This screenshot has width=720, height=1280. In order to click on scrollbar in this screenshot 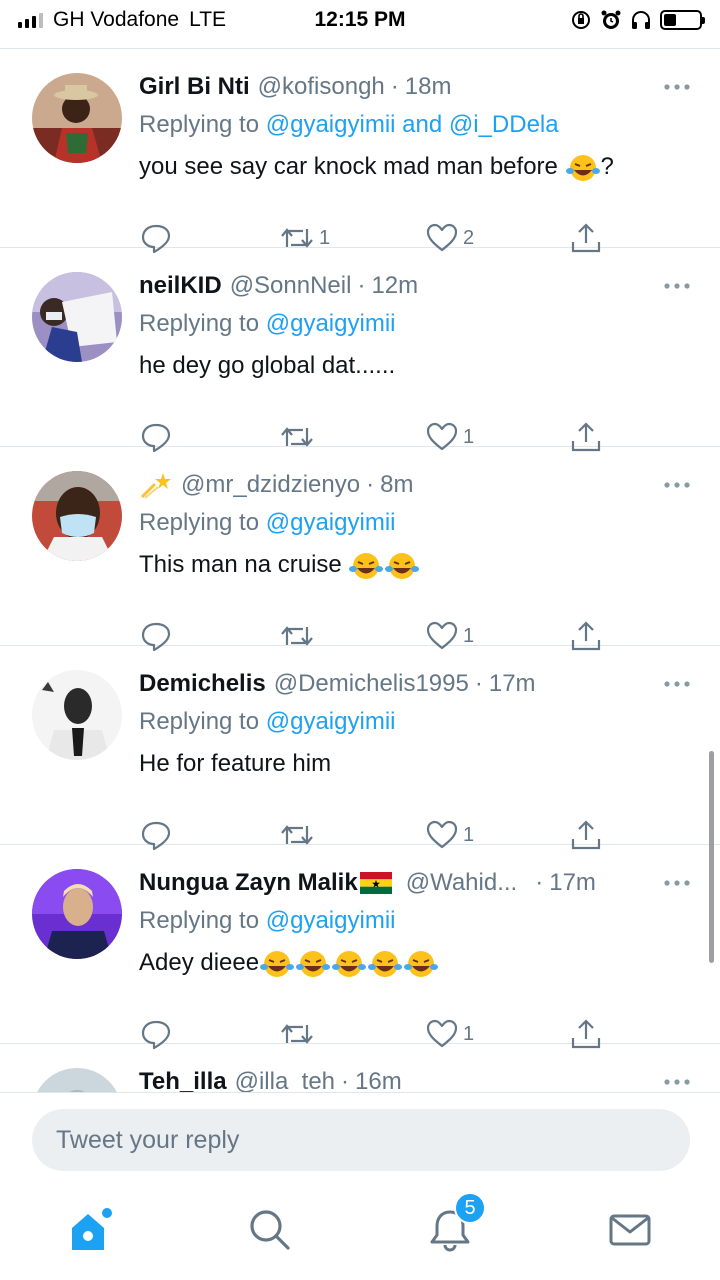, I will do `click(711, 857)`.